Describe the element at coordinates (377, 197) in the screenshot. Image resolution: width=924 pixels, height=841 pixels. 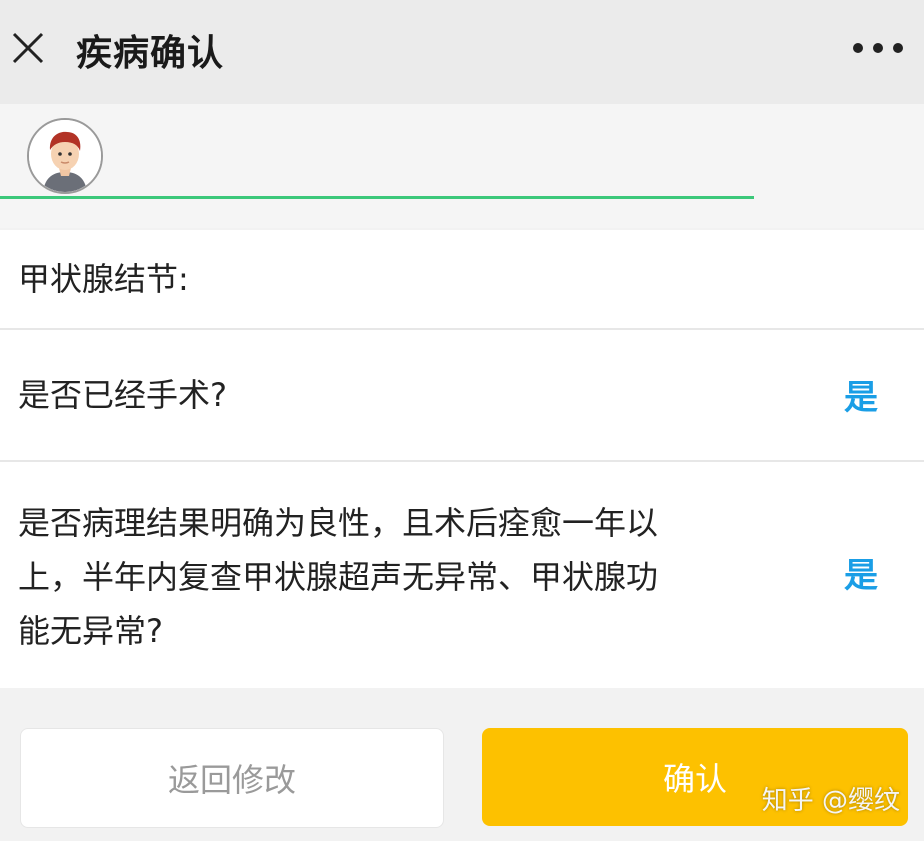
I see `avatar-underline` at that location.